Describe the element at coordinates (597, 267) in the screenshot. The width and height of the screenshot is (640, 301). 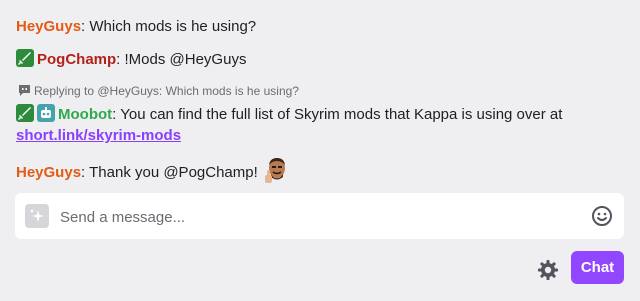
I see `chat-send-button: Chat` at that location.